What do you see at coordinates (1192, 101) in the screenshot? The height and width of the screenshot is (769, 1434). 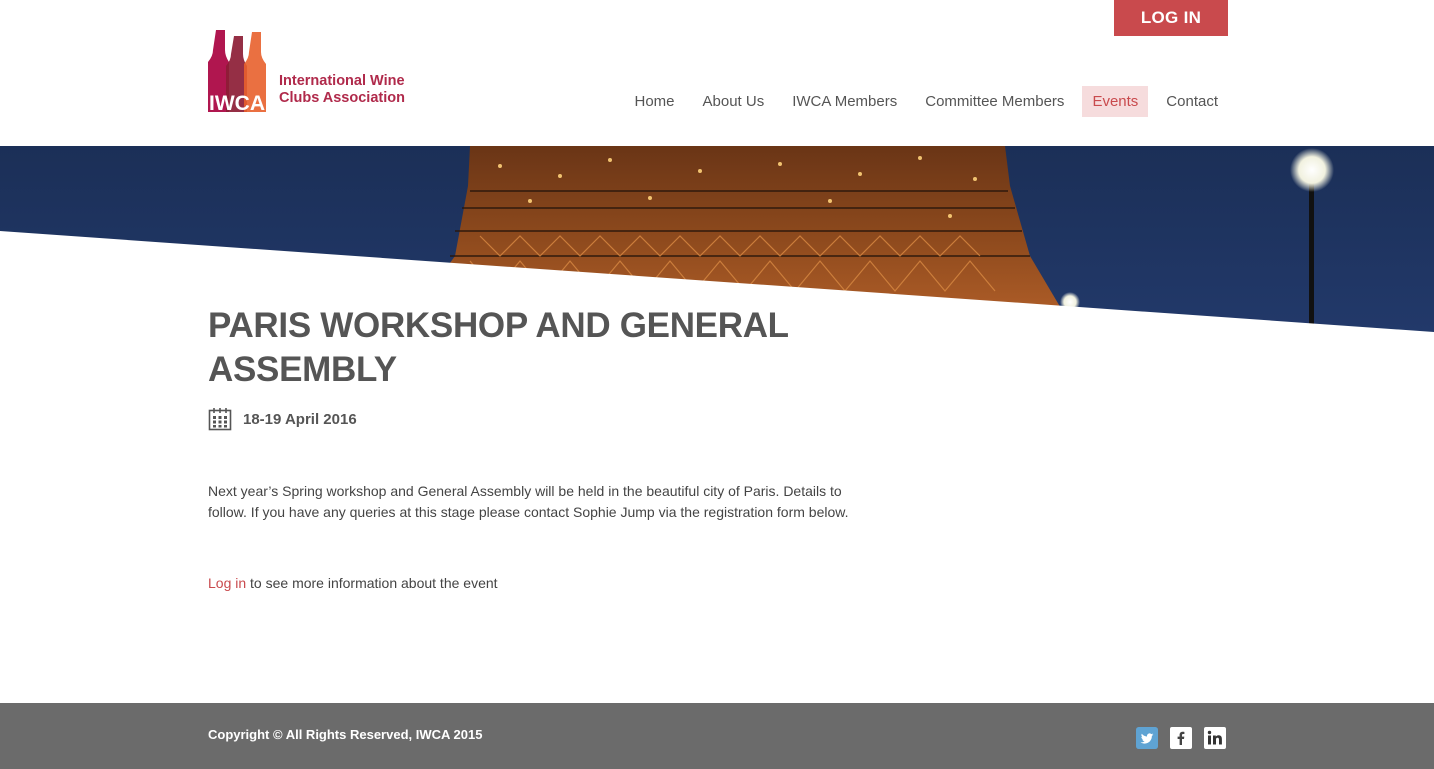 I see `nav-item-contact: Contact` at bounding box center [1192, 101].